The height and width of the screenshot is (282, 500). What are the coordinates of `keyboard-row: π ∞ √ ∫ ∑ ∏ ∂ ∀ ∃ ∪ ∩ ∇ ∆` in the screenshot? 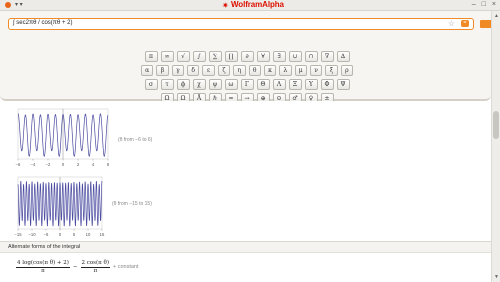 It's located at (247, 56).